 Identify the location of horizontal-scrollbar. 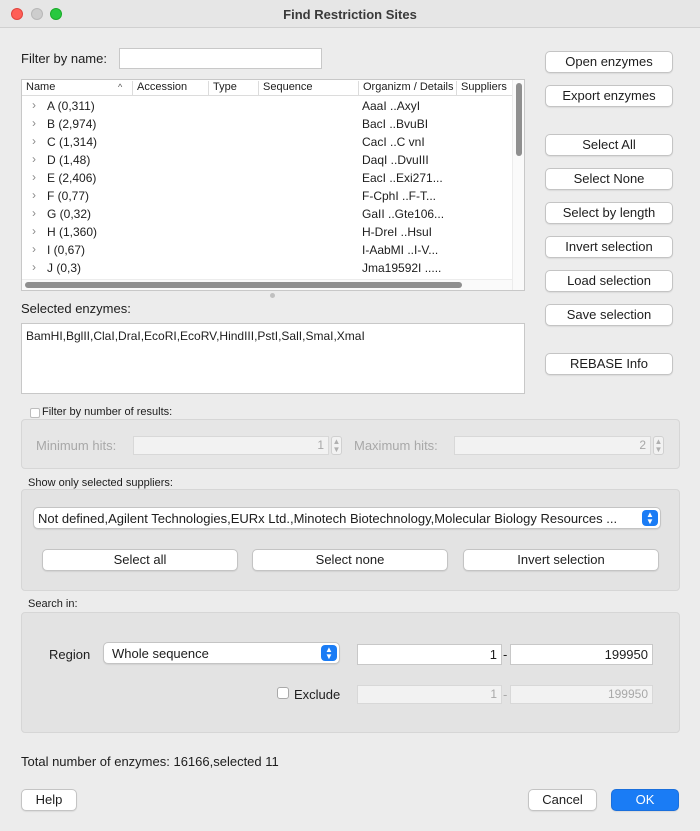
(267, 284).